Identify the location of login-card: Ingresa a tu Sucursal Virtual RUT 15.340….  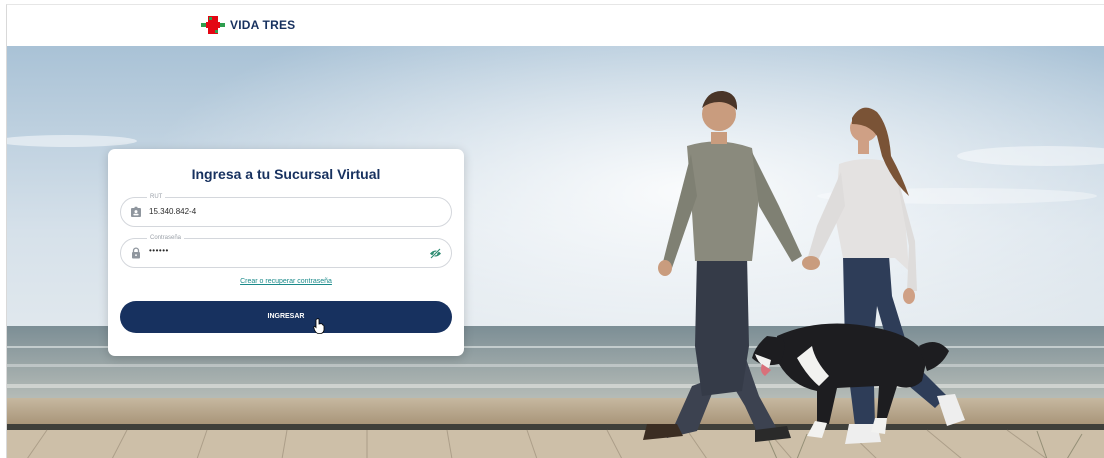
(286, 252).